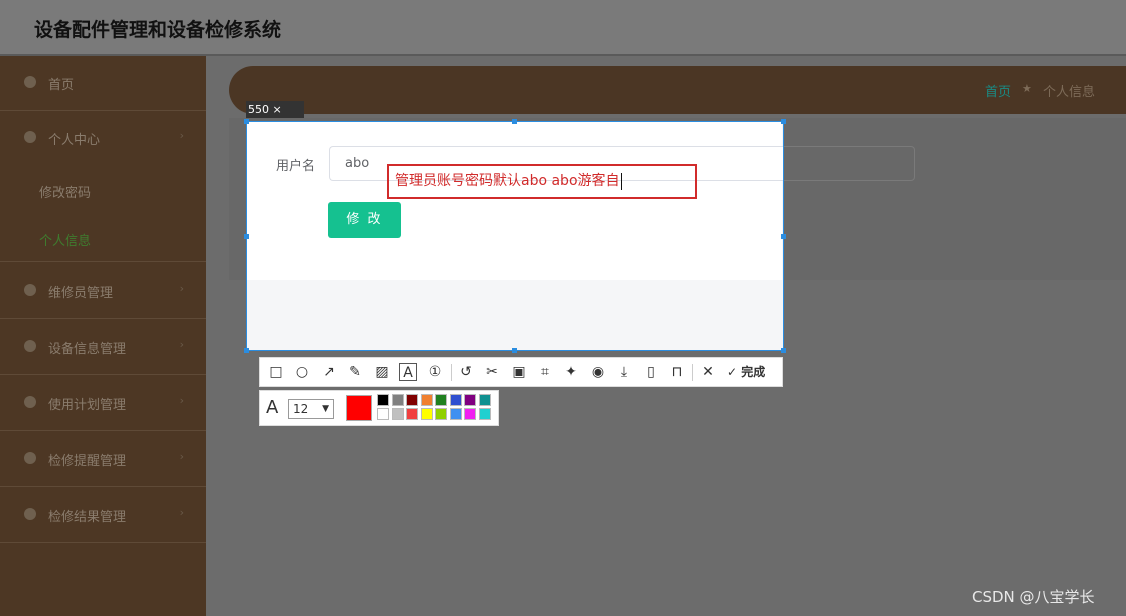 Image resolution: width=1126 pixels, height=616 pixels. I want to click on dropdown-arrow-icon: ▼, so click(325, 409).